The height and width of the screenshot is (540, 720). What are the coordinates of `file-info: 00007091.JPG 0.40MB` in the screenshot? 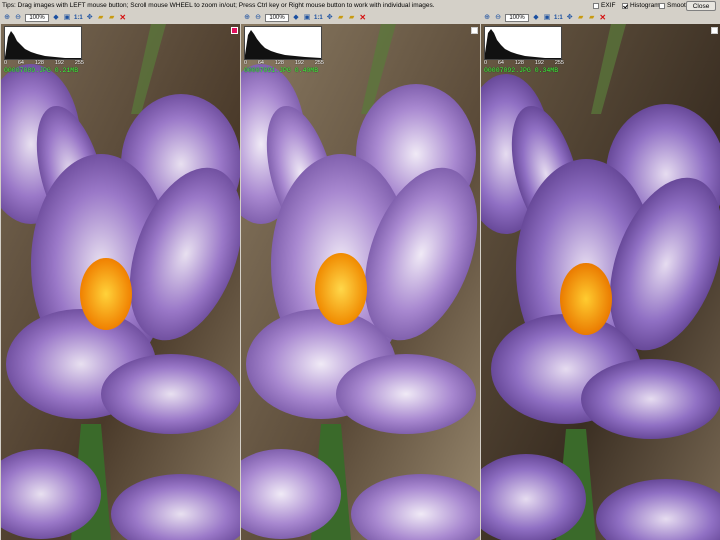 It's located at (281, 70).